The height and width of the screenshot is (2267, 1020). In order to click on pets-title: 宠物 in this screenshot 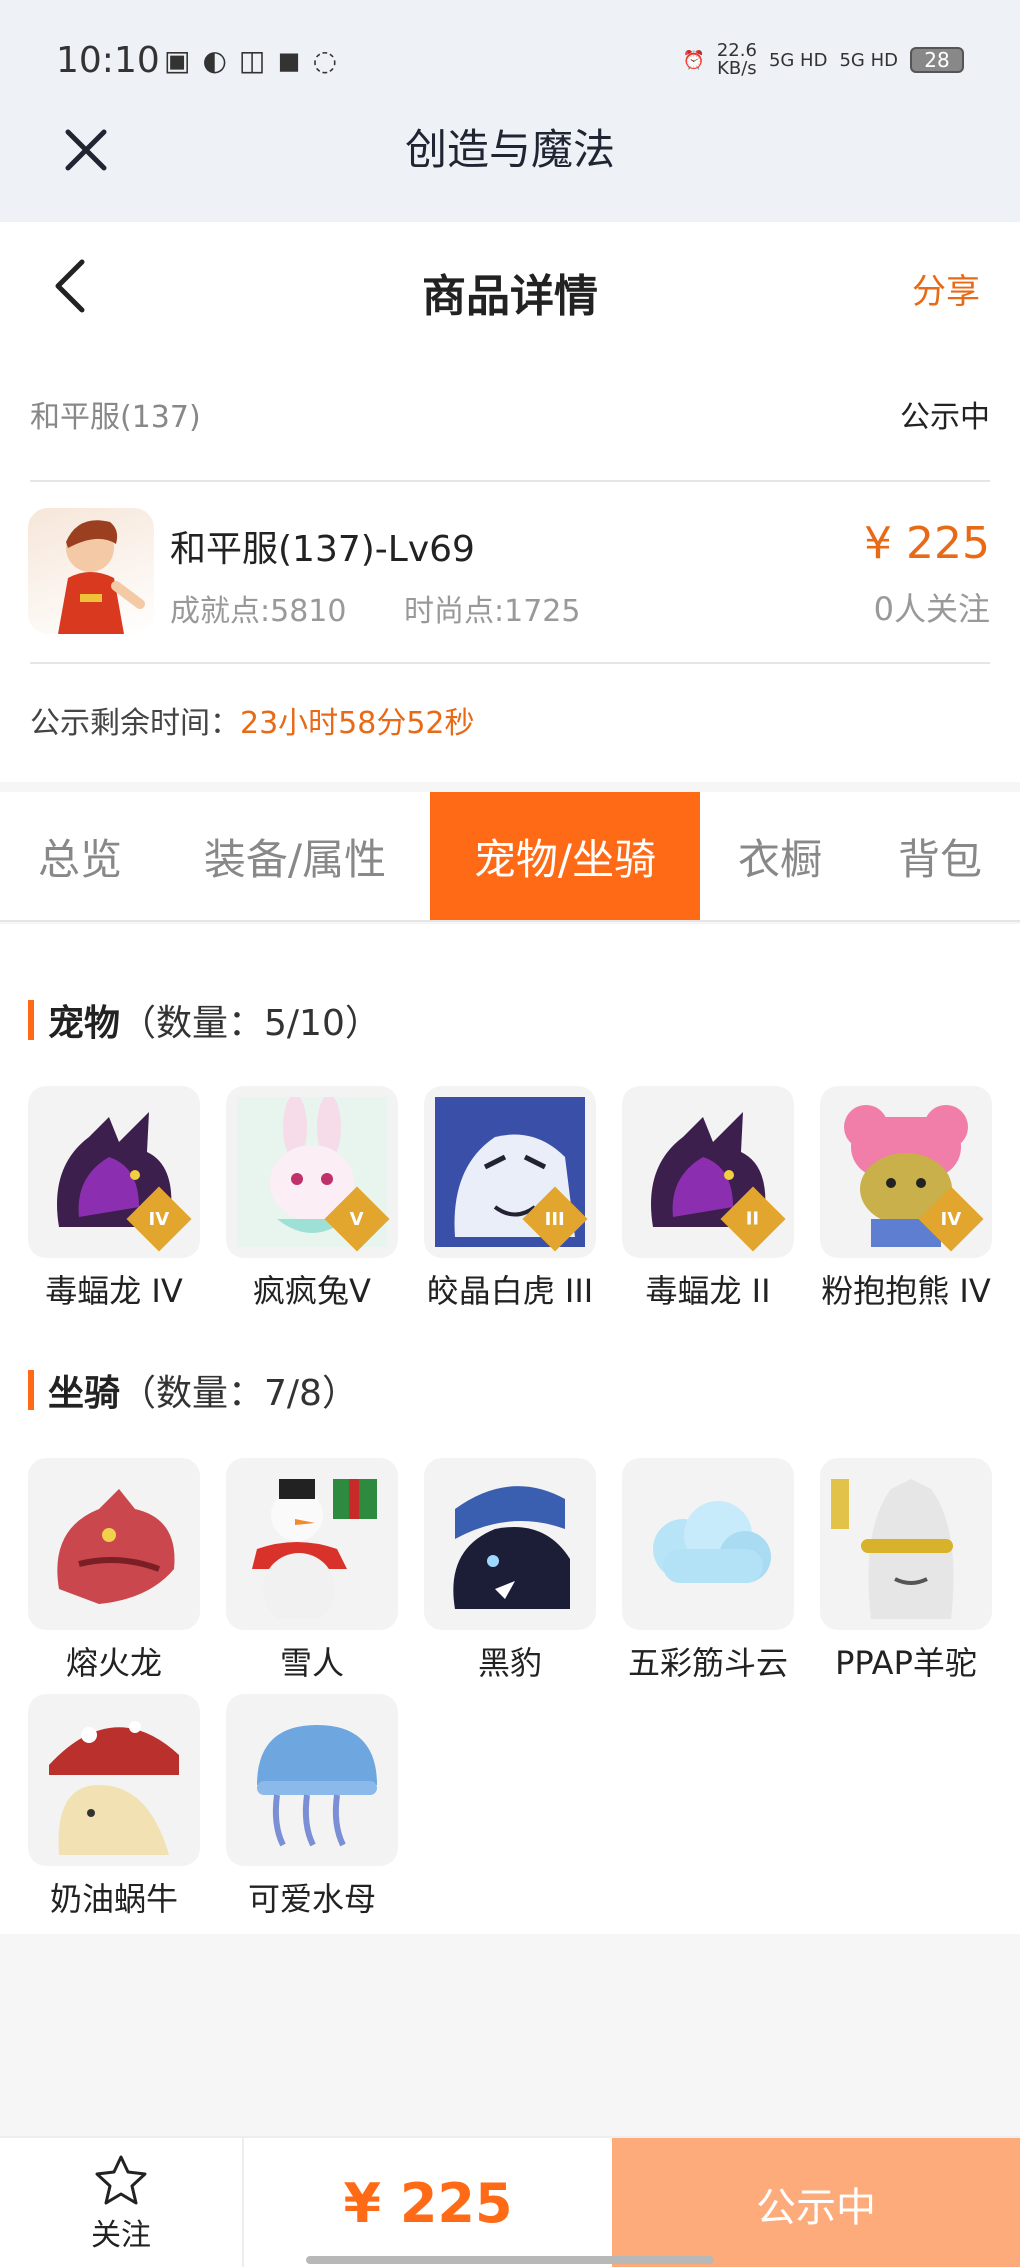, I will do `click(84, 1023)`.